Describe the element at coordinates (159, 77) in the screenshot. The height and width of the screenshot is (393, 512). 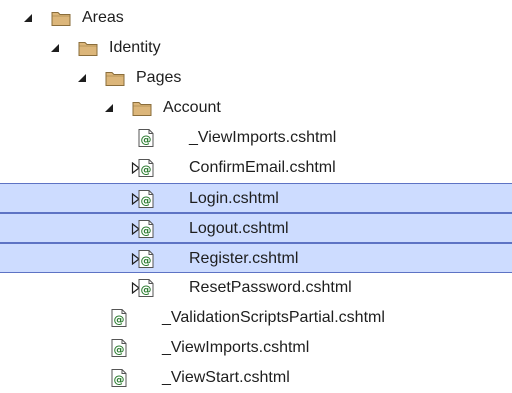
I see `tree-item-label: Pages` at that location.